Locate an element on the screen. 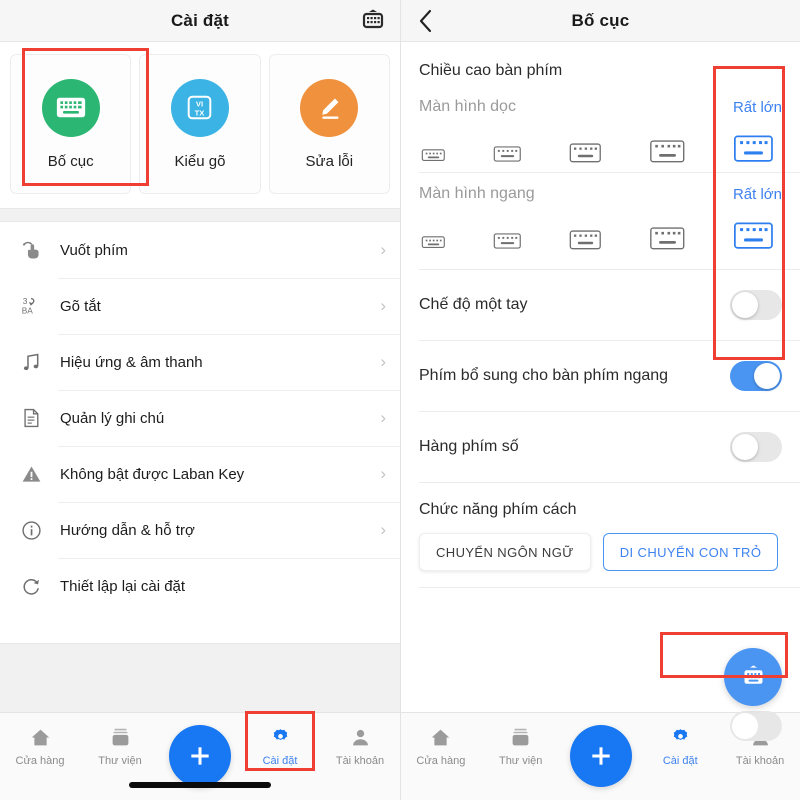 The height and width of the screenshot is (800, 800). list-item-go-tat: 3 BA Gõ tắt › is located at coordinates (200, 306).